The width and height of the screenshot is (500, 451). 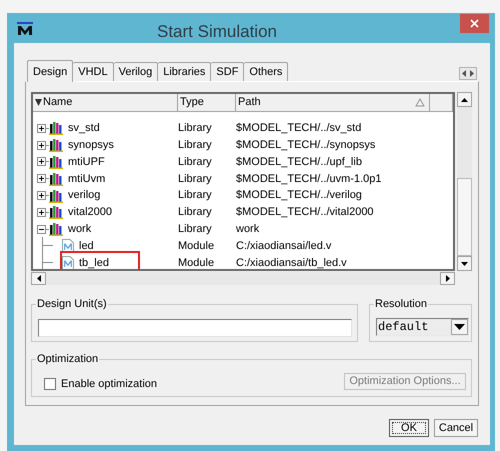 What do you see at coordinates (422, 327) in the screenshot?
I see `resolution-dropdown: default` at bounding box center [422, 327].